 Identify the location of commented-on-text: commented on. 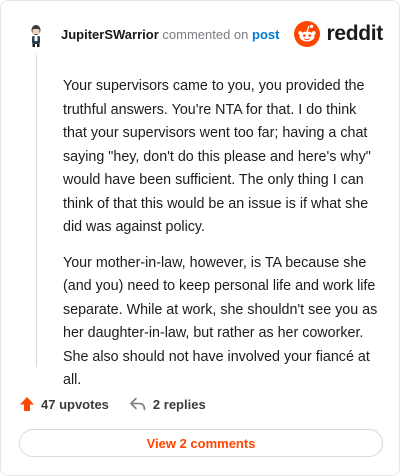
(205, 34).